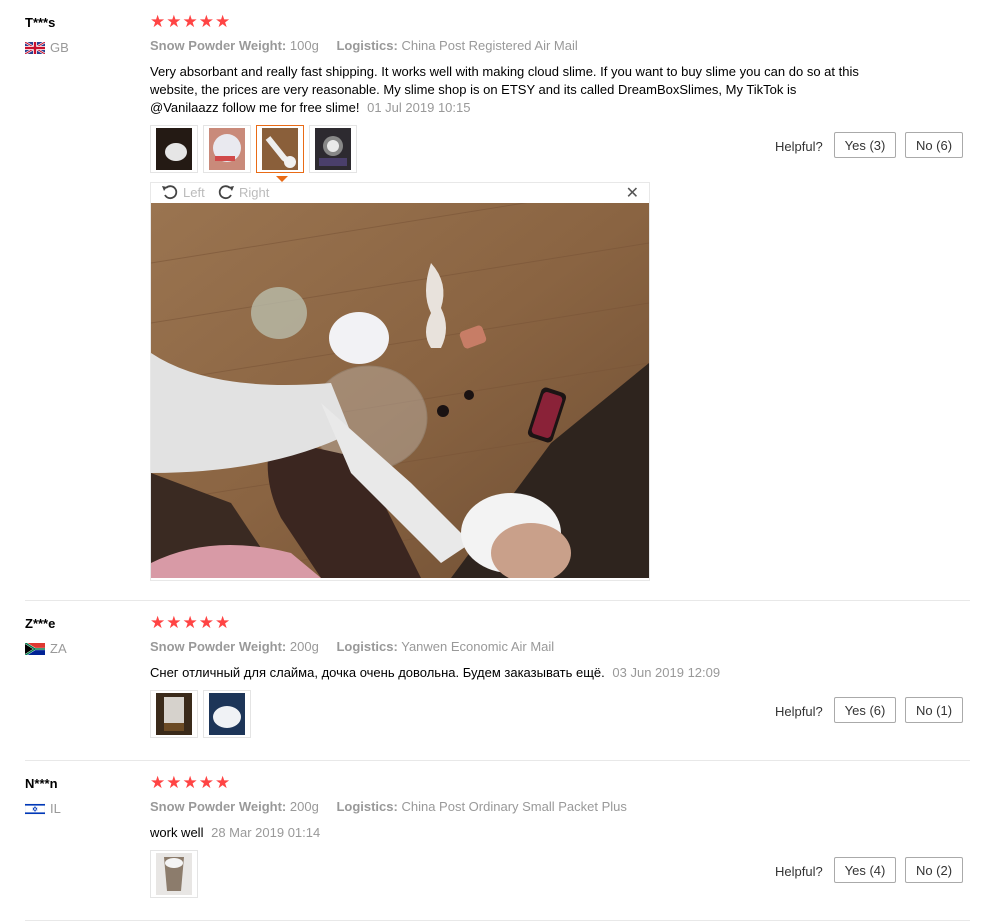 This screenshot has width=995, height=924. What do you see at coordinates (194, 192) in the screenshot?
I see `rotate-left-label: Left` at bounding box center [194, 192].